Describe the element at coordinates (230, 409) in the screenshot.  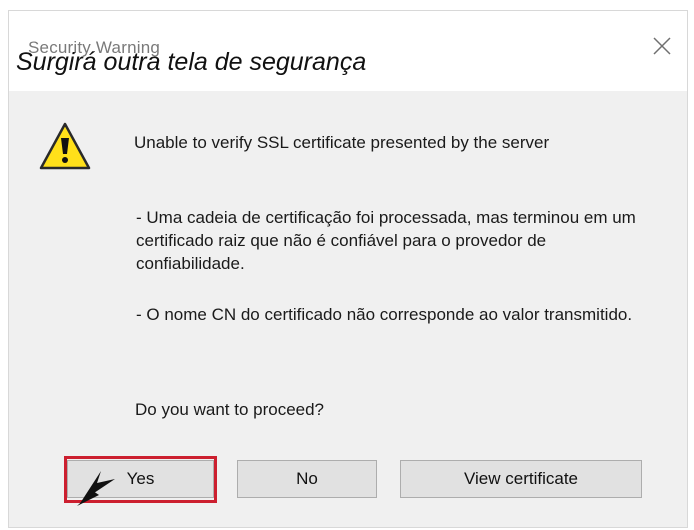
I see `proceed-prompt: Do you want to proceed?` at that location.